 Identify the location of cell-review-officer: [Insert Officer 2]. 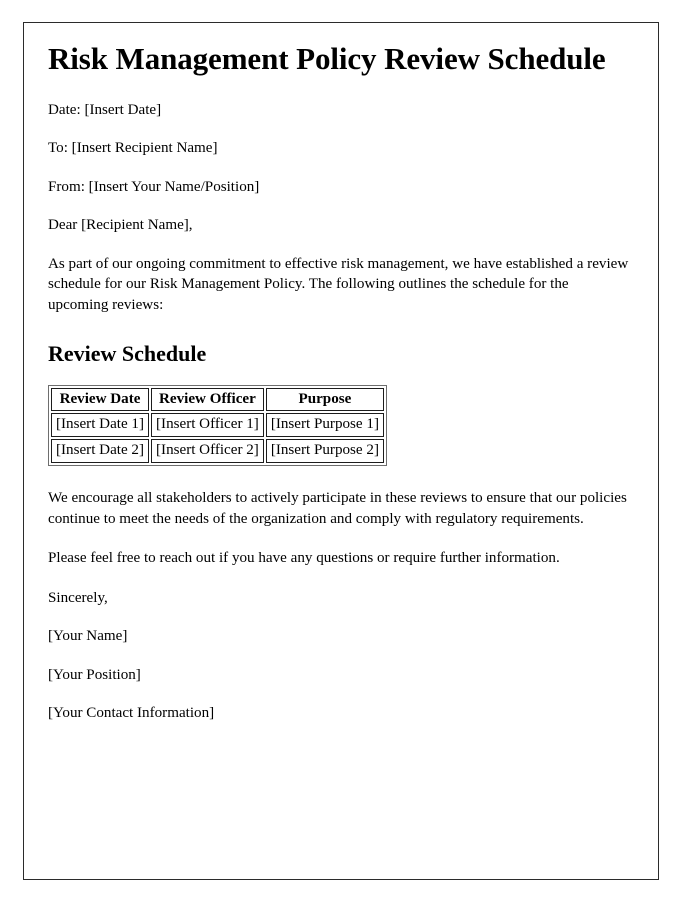
(207, 451).